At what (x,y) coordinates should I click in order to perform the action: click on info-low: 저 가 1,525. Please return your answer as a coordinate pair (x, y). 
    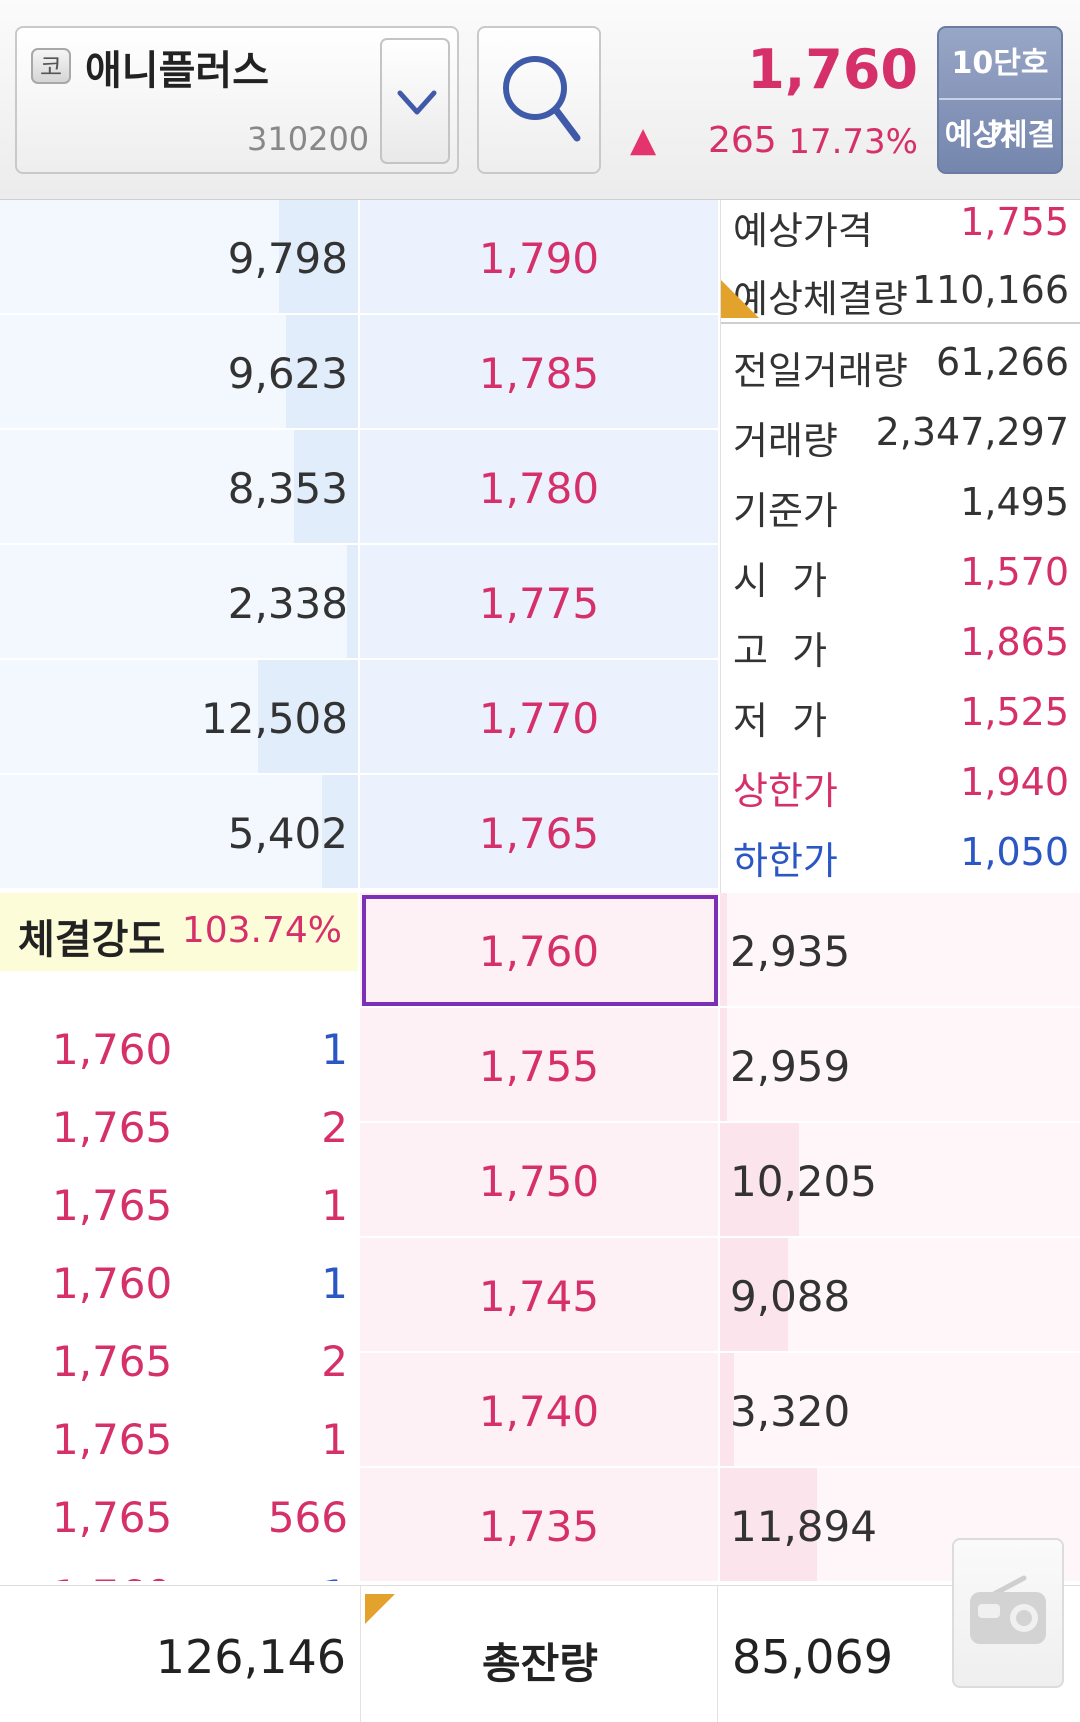
    Looking at the image, I should click on (903, 715).